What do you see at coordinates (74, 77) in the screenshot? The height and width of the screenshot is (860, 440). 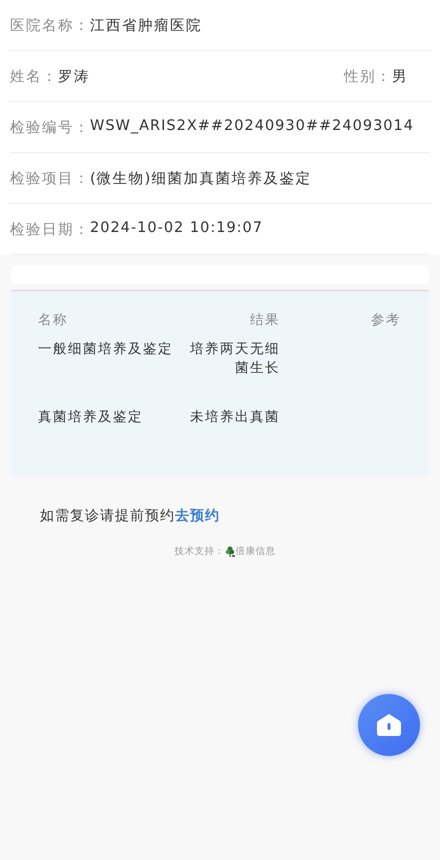 I see `field-value: 罗涛` at bounding box center [74, 77].